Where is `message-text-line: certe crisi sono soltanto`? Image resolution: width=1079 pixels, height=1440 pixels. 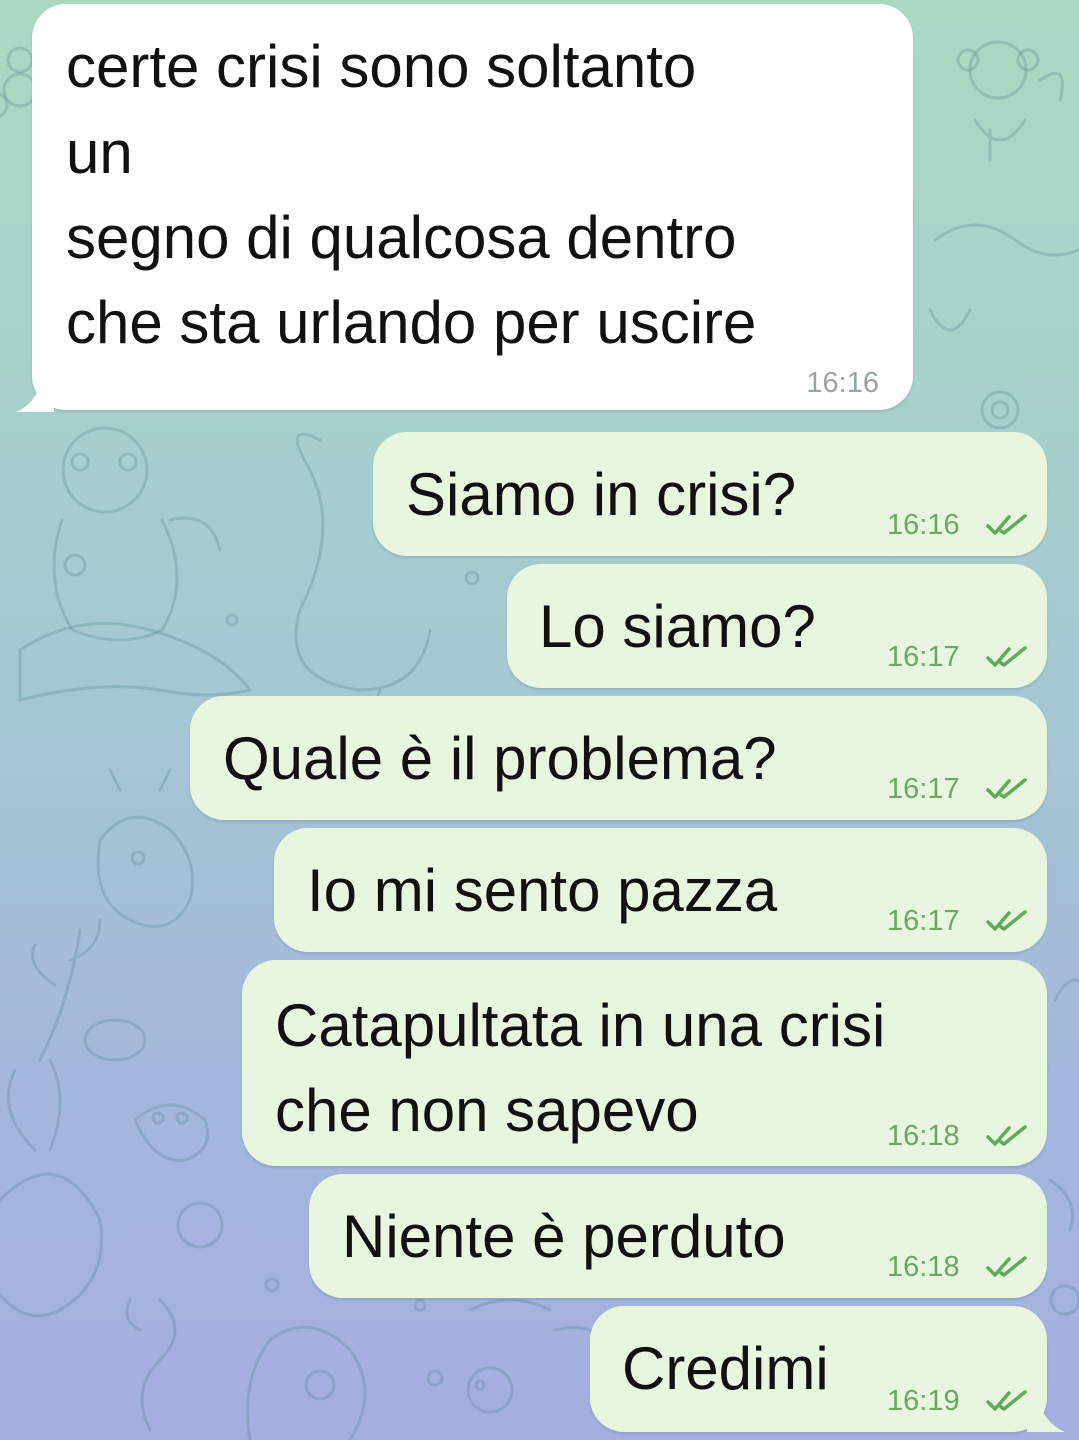
message-text-line: certe crisi sono soltanto is located at coordinates (381, 66).